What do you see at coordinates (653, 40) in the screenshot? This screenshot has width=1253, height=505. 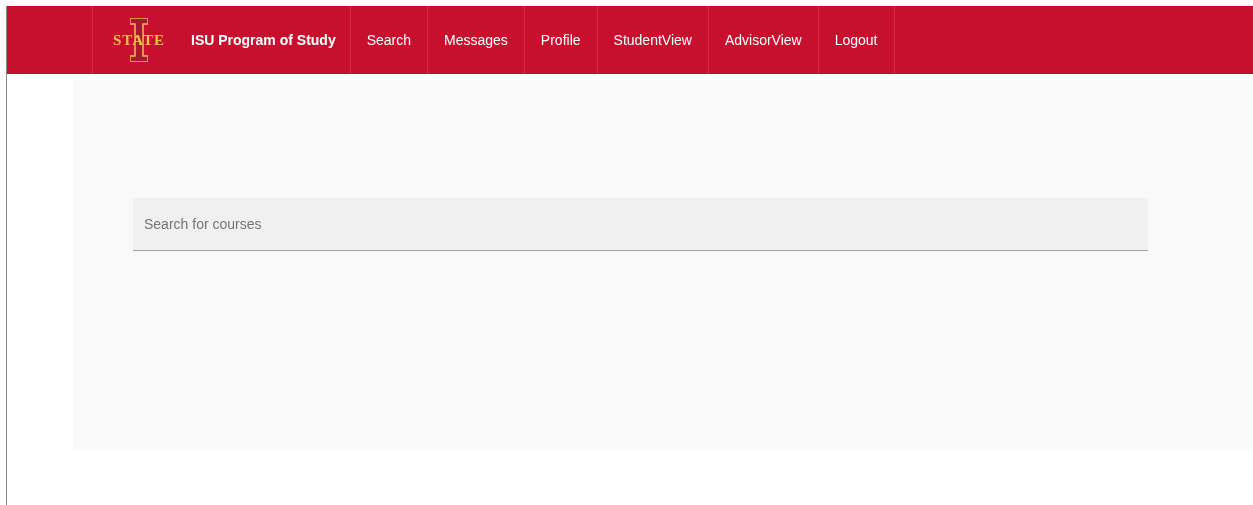 I see `nav-link: StudentView` at bounding box center [653, 40].